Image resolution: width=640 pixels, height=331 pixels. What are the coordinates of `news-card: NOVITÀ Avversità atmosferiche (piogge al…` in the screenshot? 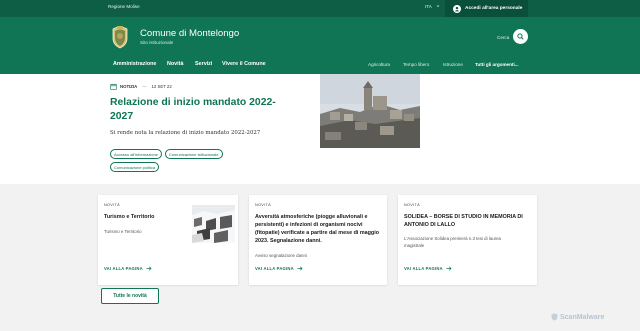 It's located at (318, 240).